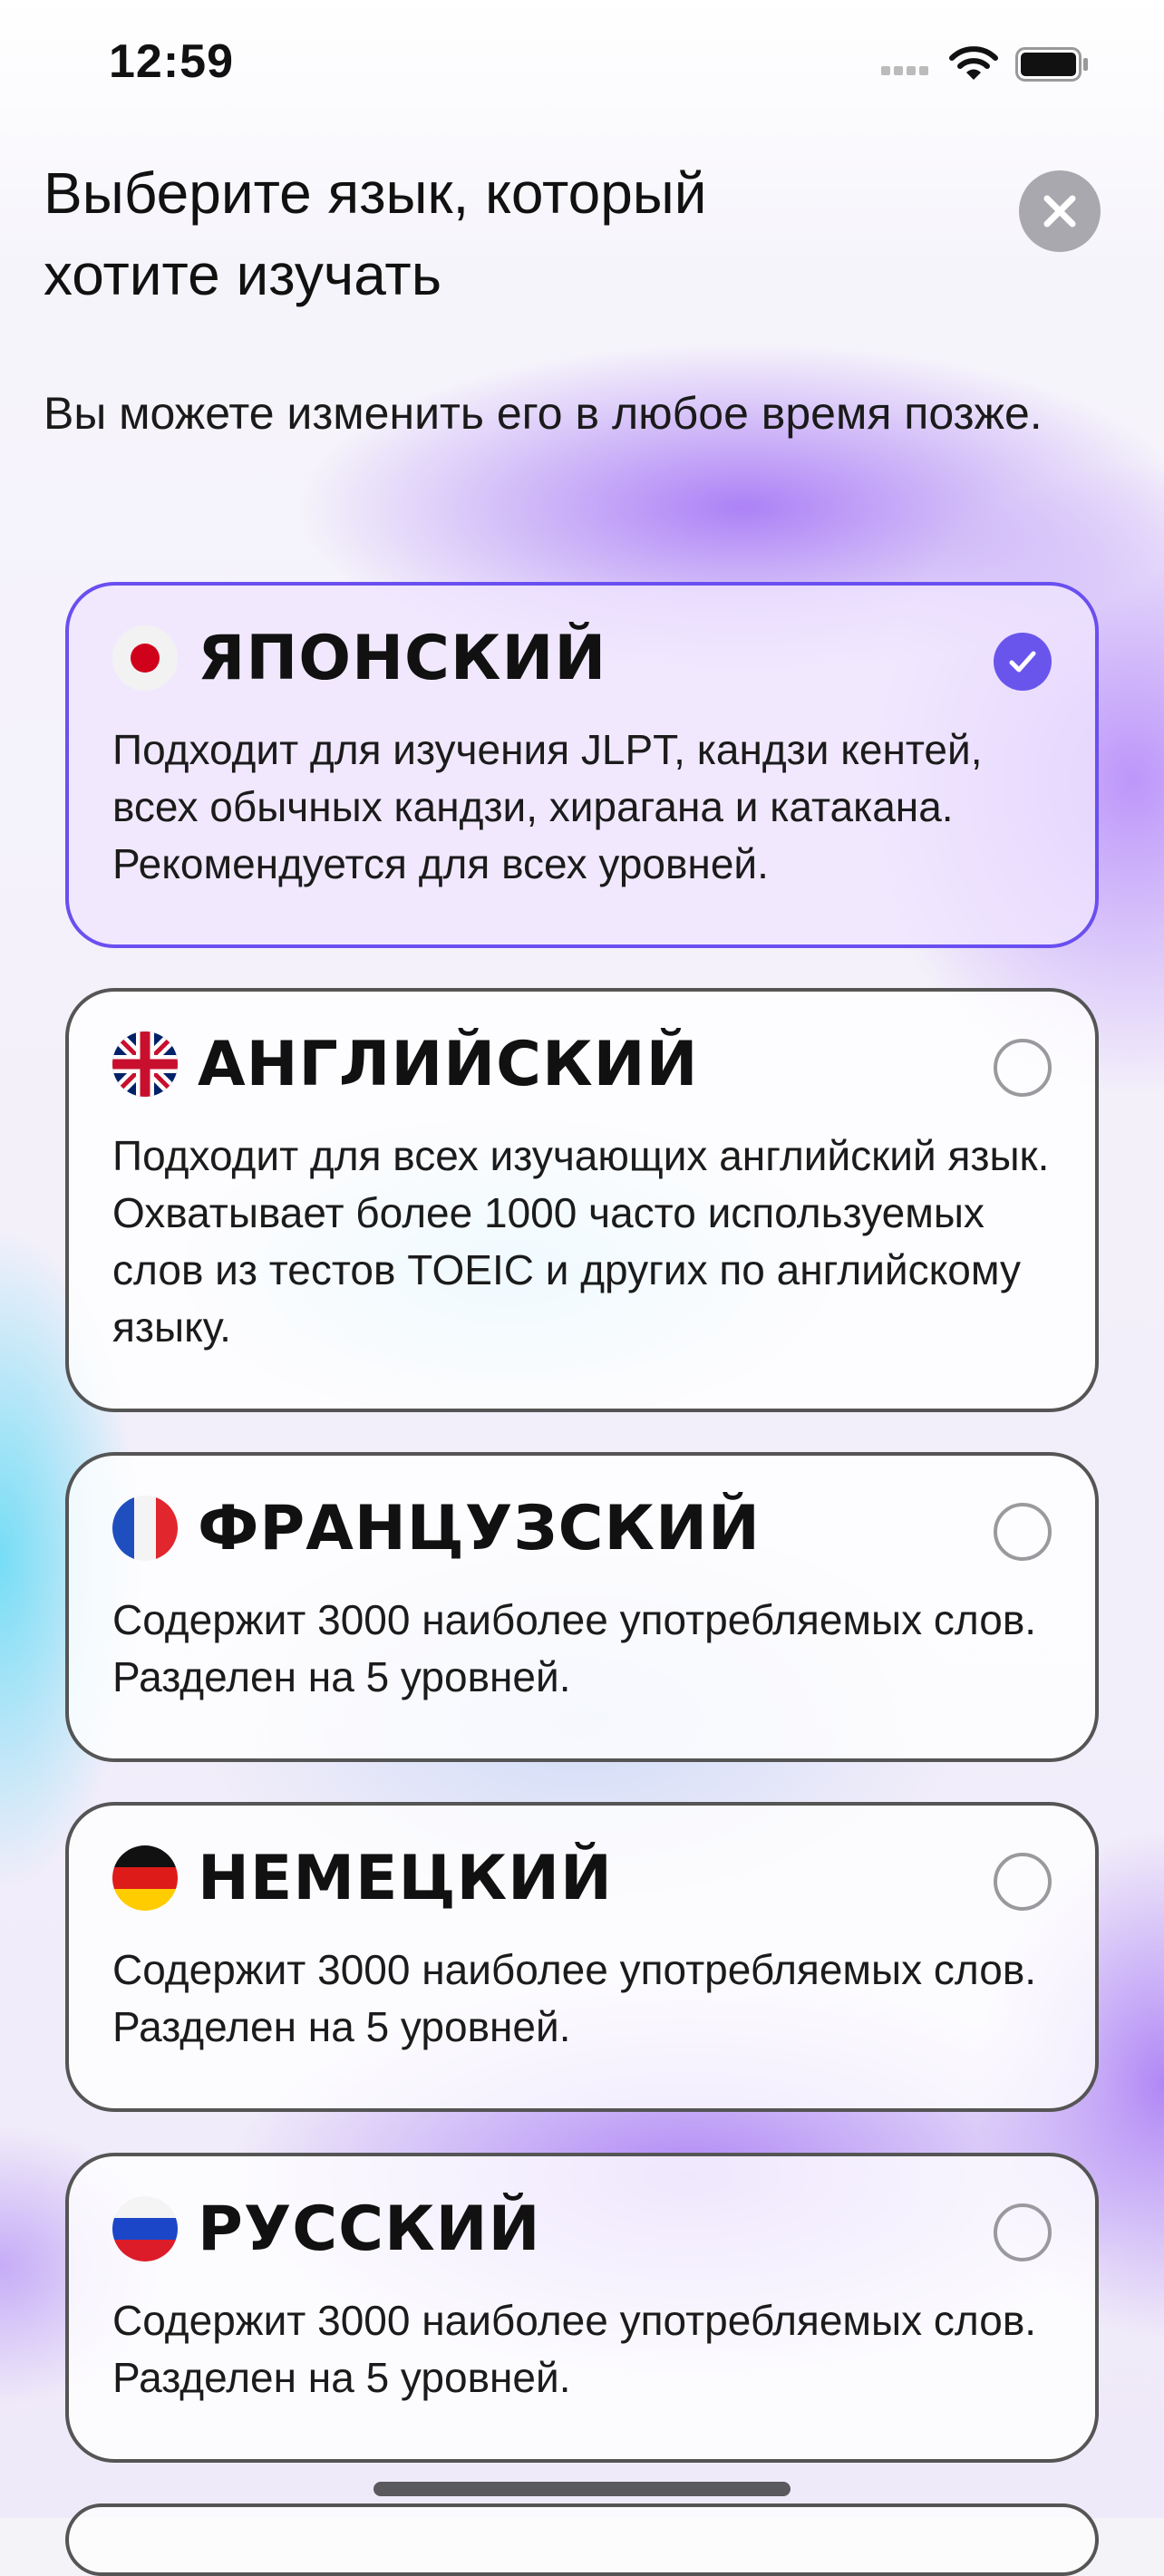  Describe the element at coordinates (479, 1528) in the screenshot. I see `language-name: ФРАНЦУЗСКИЙ` at that location.